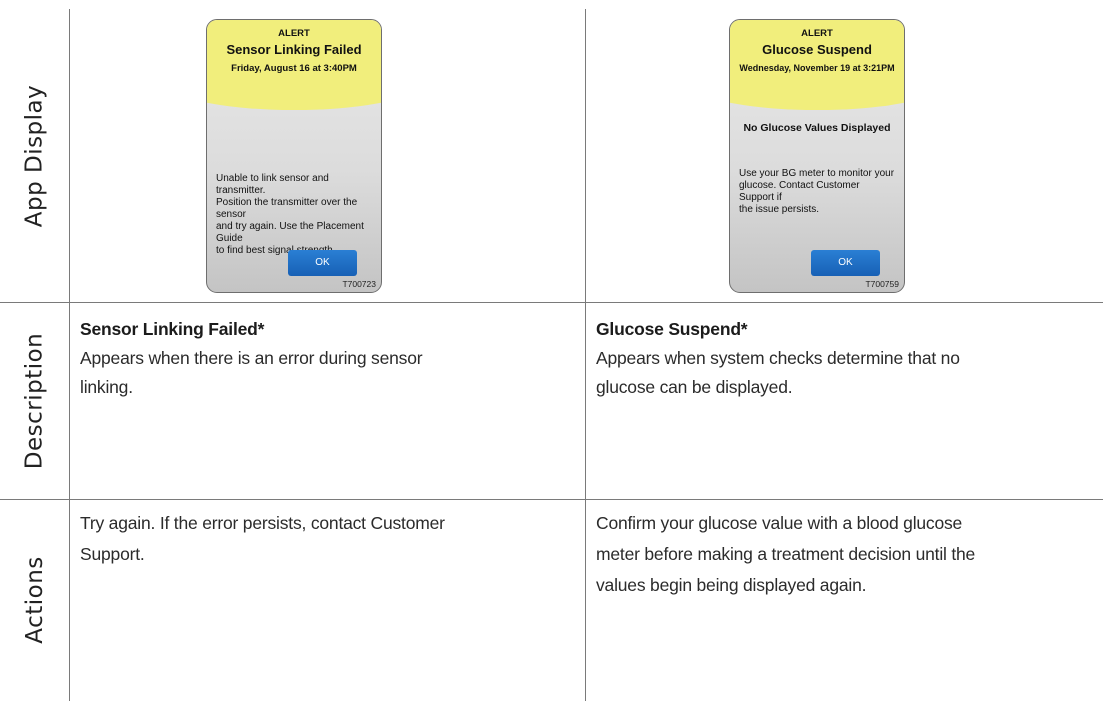  What do you see at coordinates (817, 173) in the screenshot?
I see `alert-message-line: Use your BG meter to monitor your` at bounding box center [817, 173].